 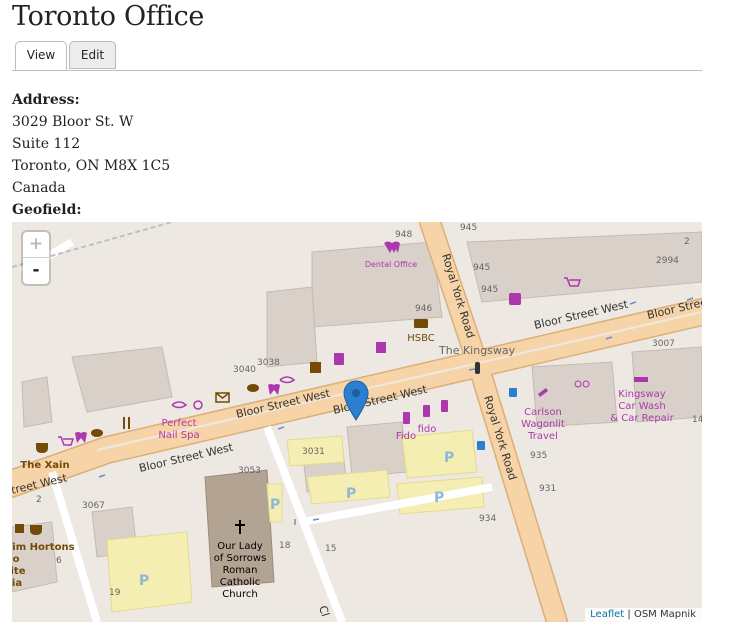 What do you see at coordinates (607, 614) in the screenshot?
I see `leaflet-link: Leaflet` at bounding box center [607, 614].